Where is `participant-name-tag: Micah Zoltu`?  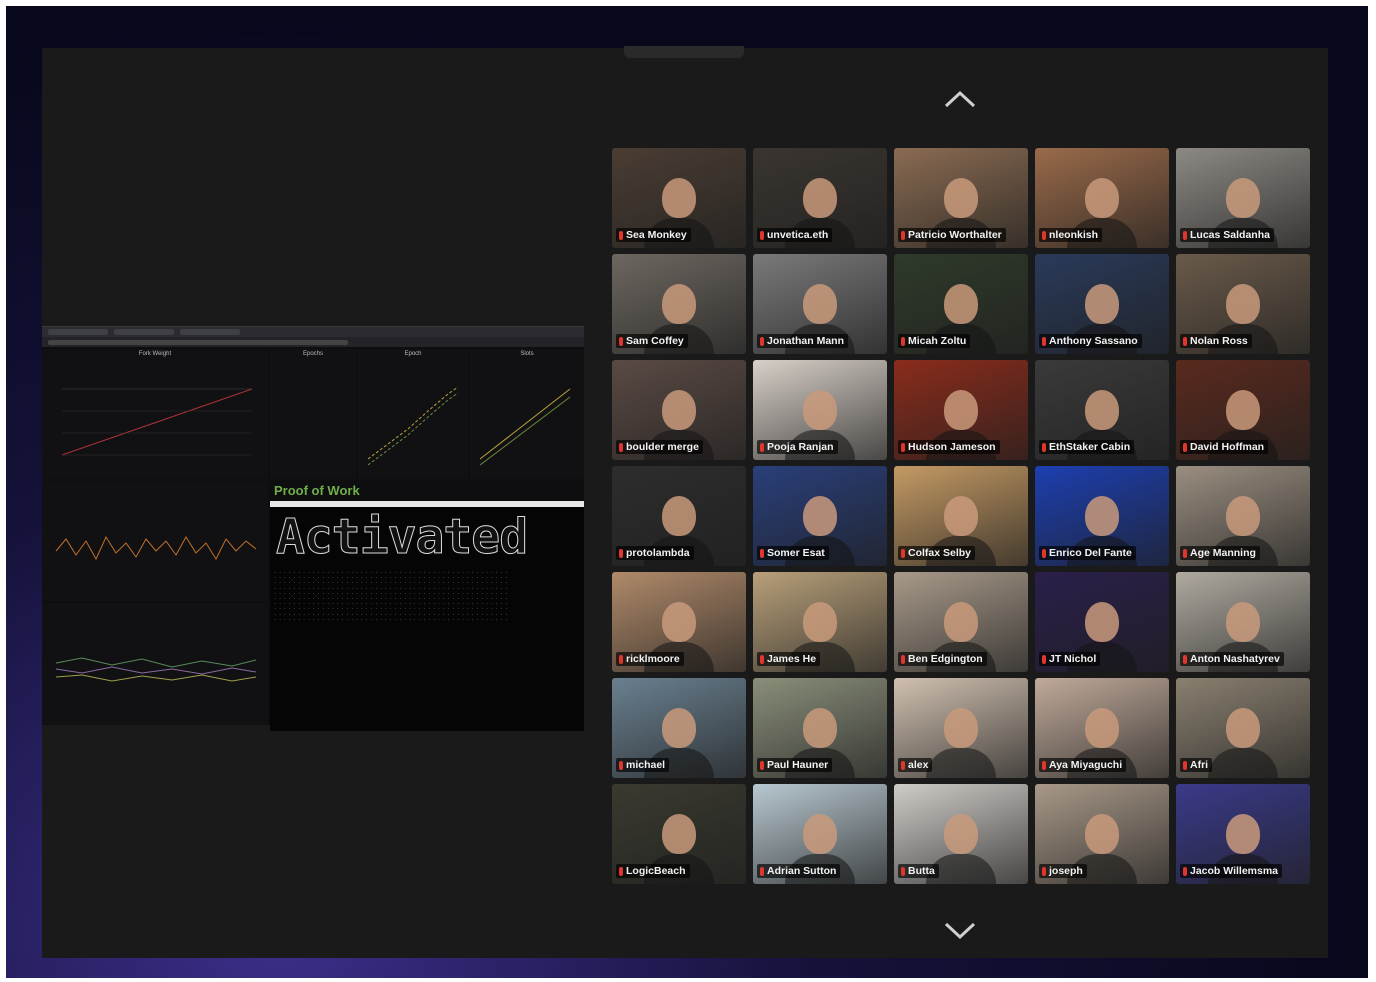 participant-name-tag: Micah Zoltu is located at coordinates (934, 341).